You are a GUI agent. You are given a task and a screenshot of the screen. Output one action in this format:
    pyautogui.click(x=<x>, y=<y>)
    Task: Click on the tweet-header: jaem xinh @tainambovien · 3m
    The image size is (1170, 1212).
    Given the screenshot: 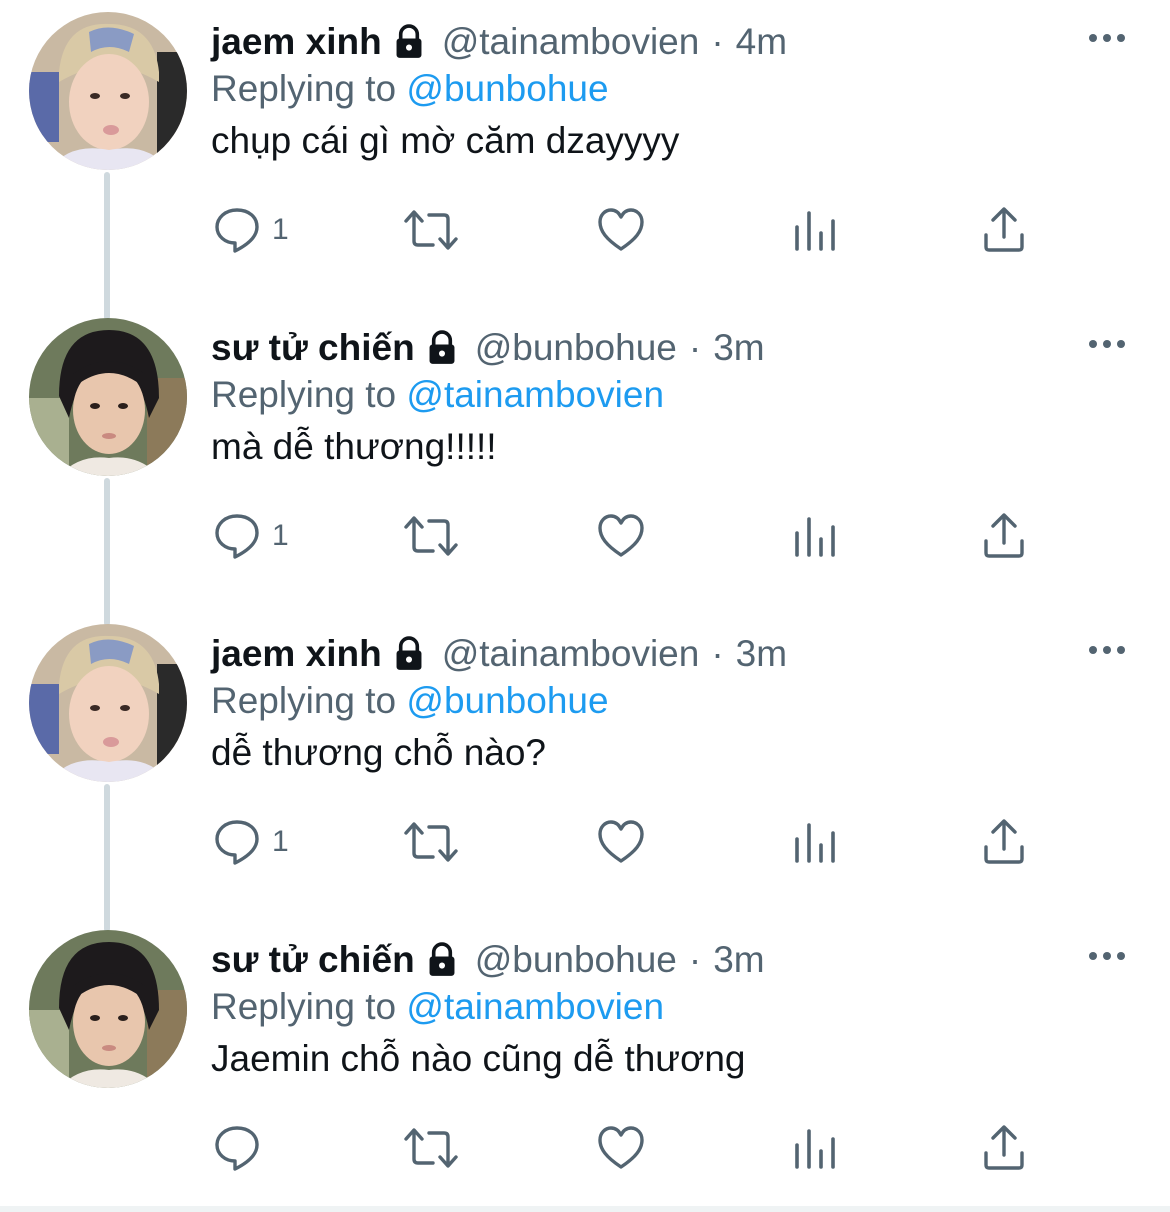 What is the action you would take?
    pyautogui.click(x=499, y=654)
    